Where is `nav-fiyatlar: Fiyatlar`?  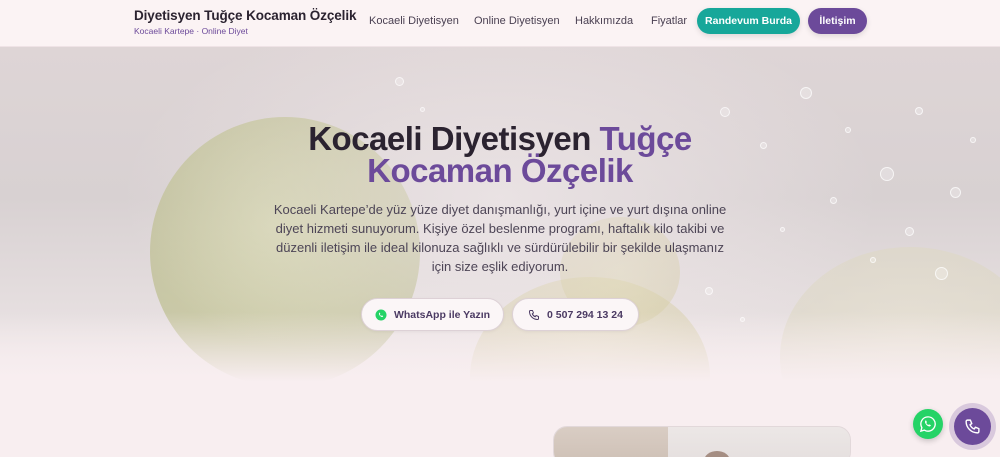 nav-fiyatlar: Fiyatlar is located at coordinates (669, 21).